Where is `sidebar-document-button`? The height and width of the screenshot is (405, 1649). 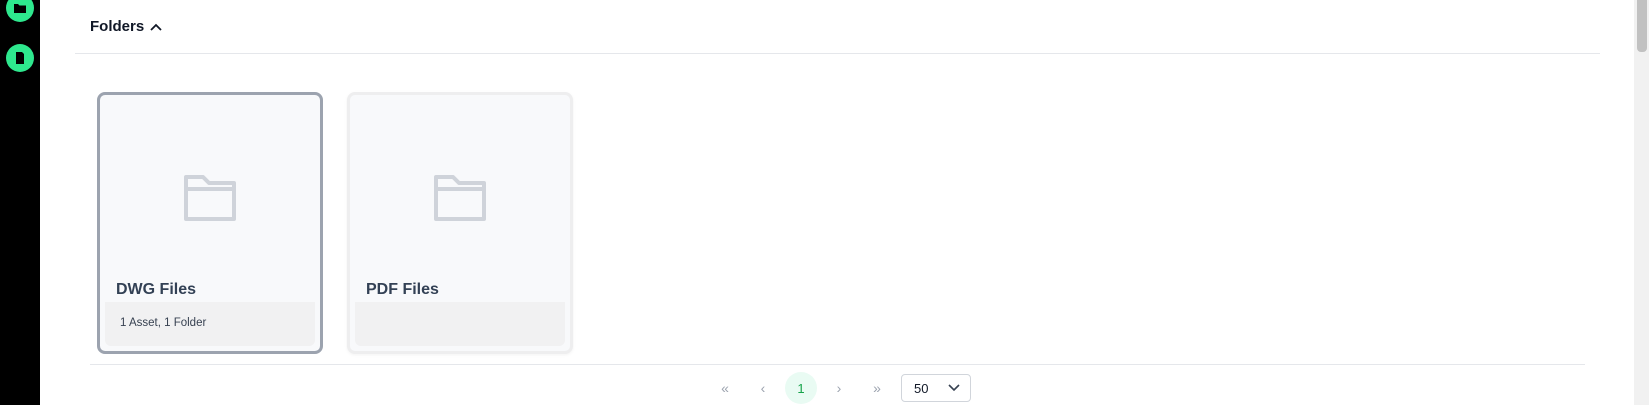 sidebar-document-button is located at coordinates (20, 58).